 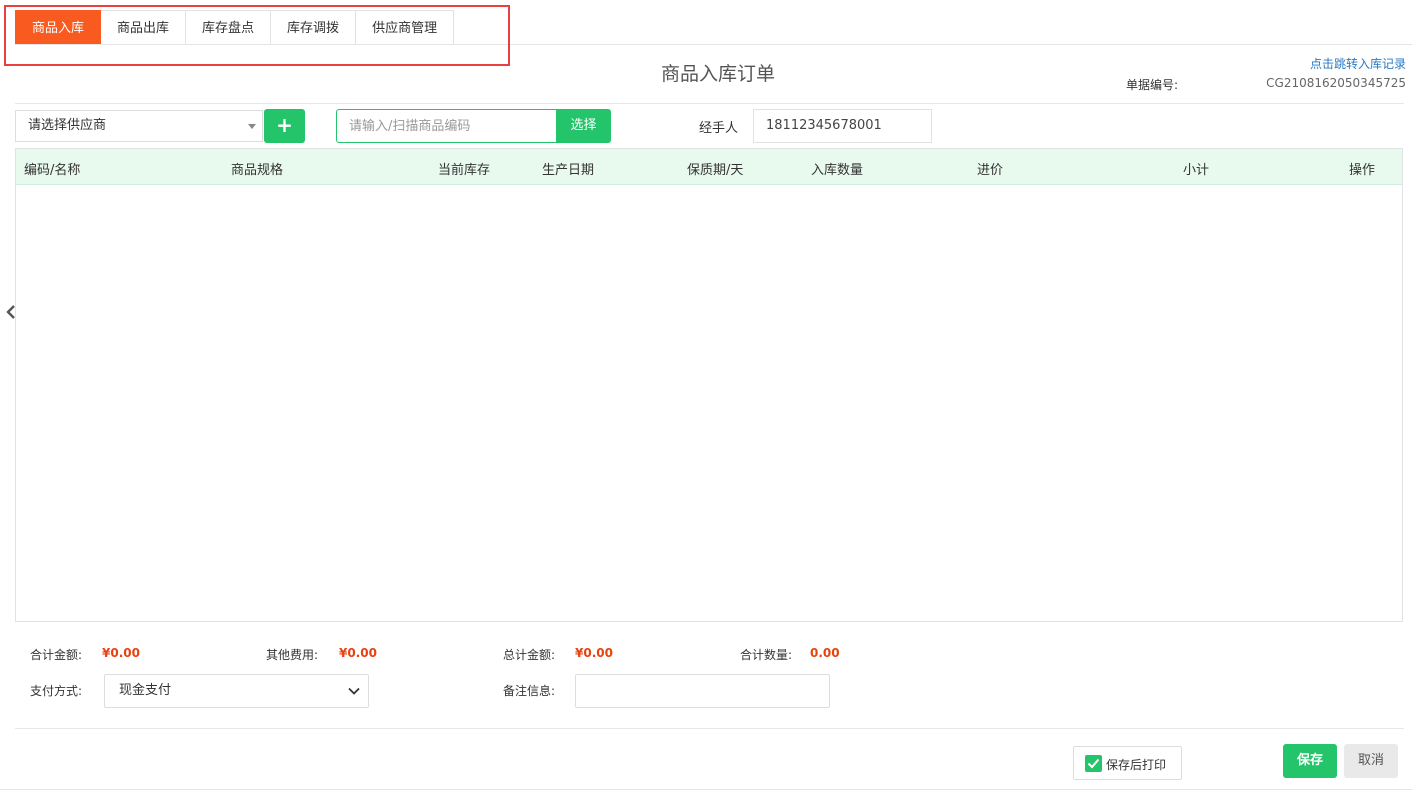 What do you see at coordinates (706, 789) in the screenshot?
I see `page-bottom-border` at bounding box center [706, 789].